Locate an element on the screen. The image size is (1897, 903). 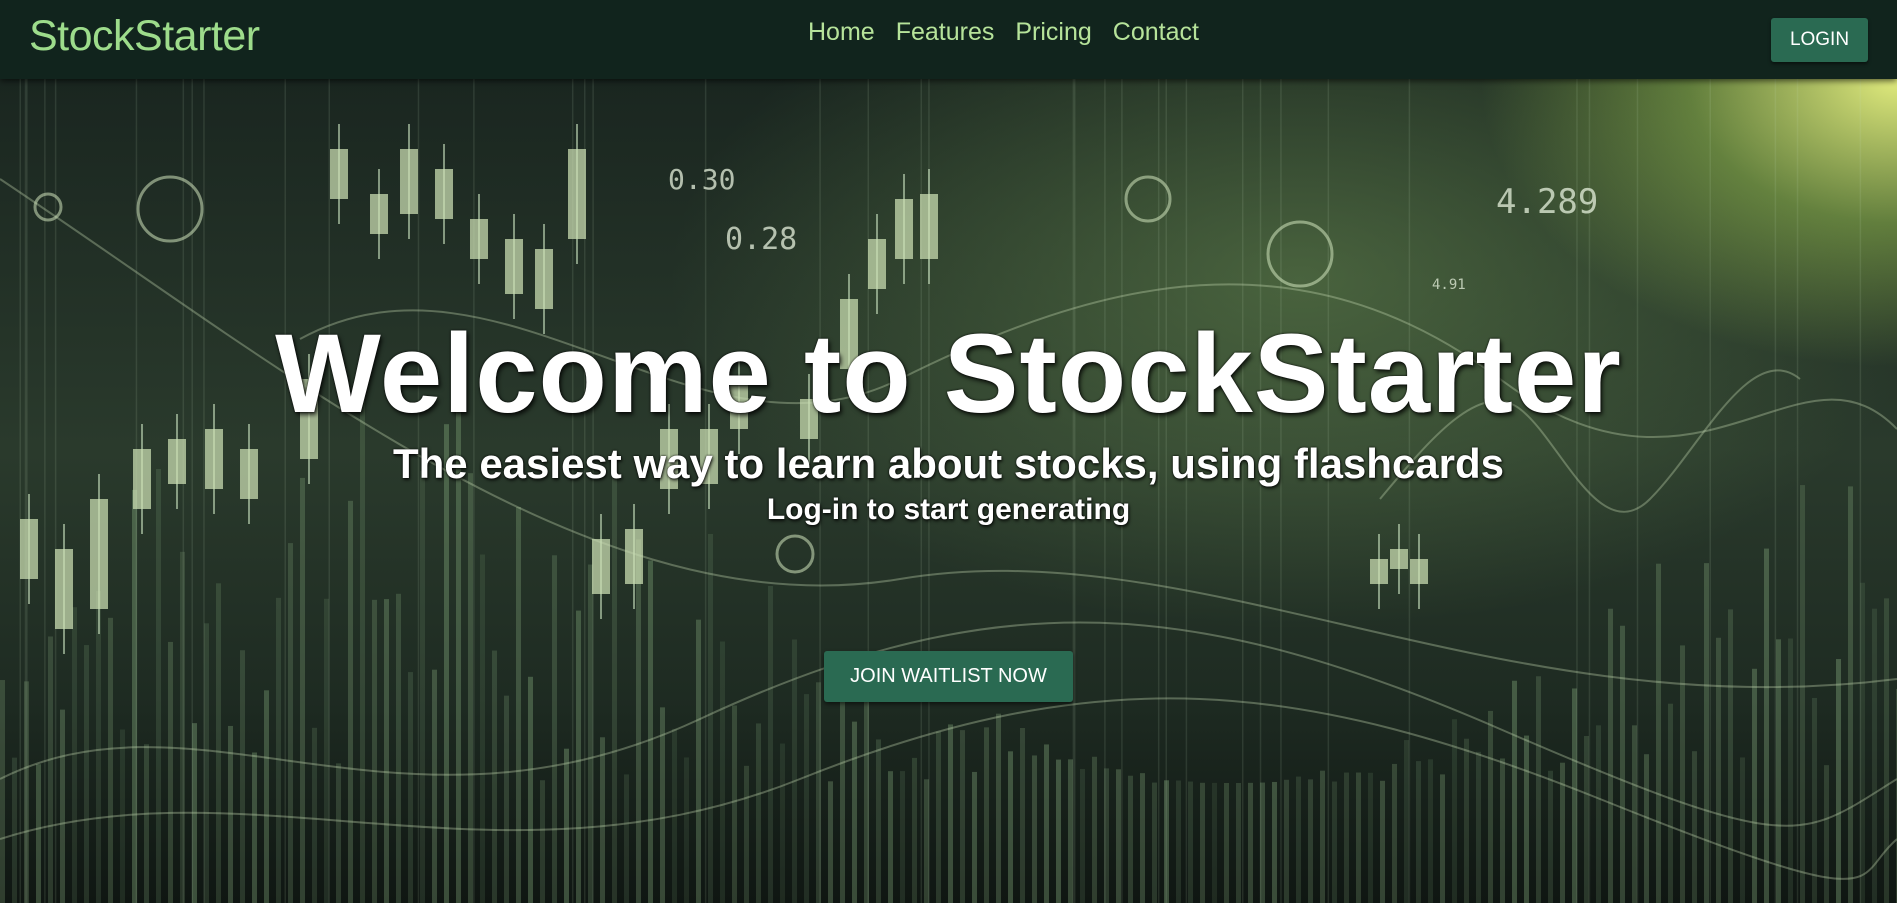
brand-logo: StockStarter is located at coordinates (144, 36).